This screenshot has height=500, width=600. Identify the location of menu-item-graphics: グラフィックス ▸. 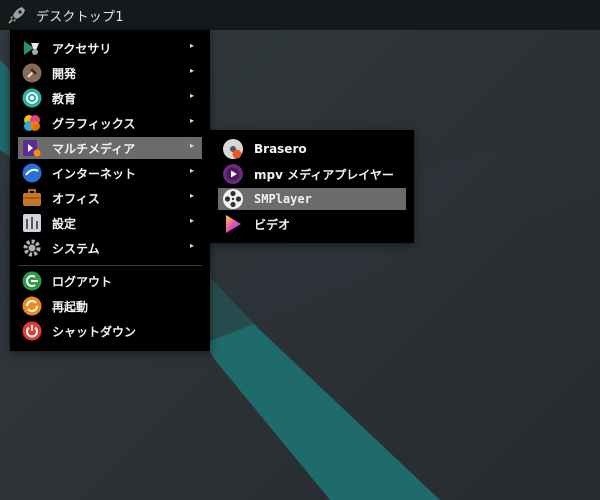
(110, 123).